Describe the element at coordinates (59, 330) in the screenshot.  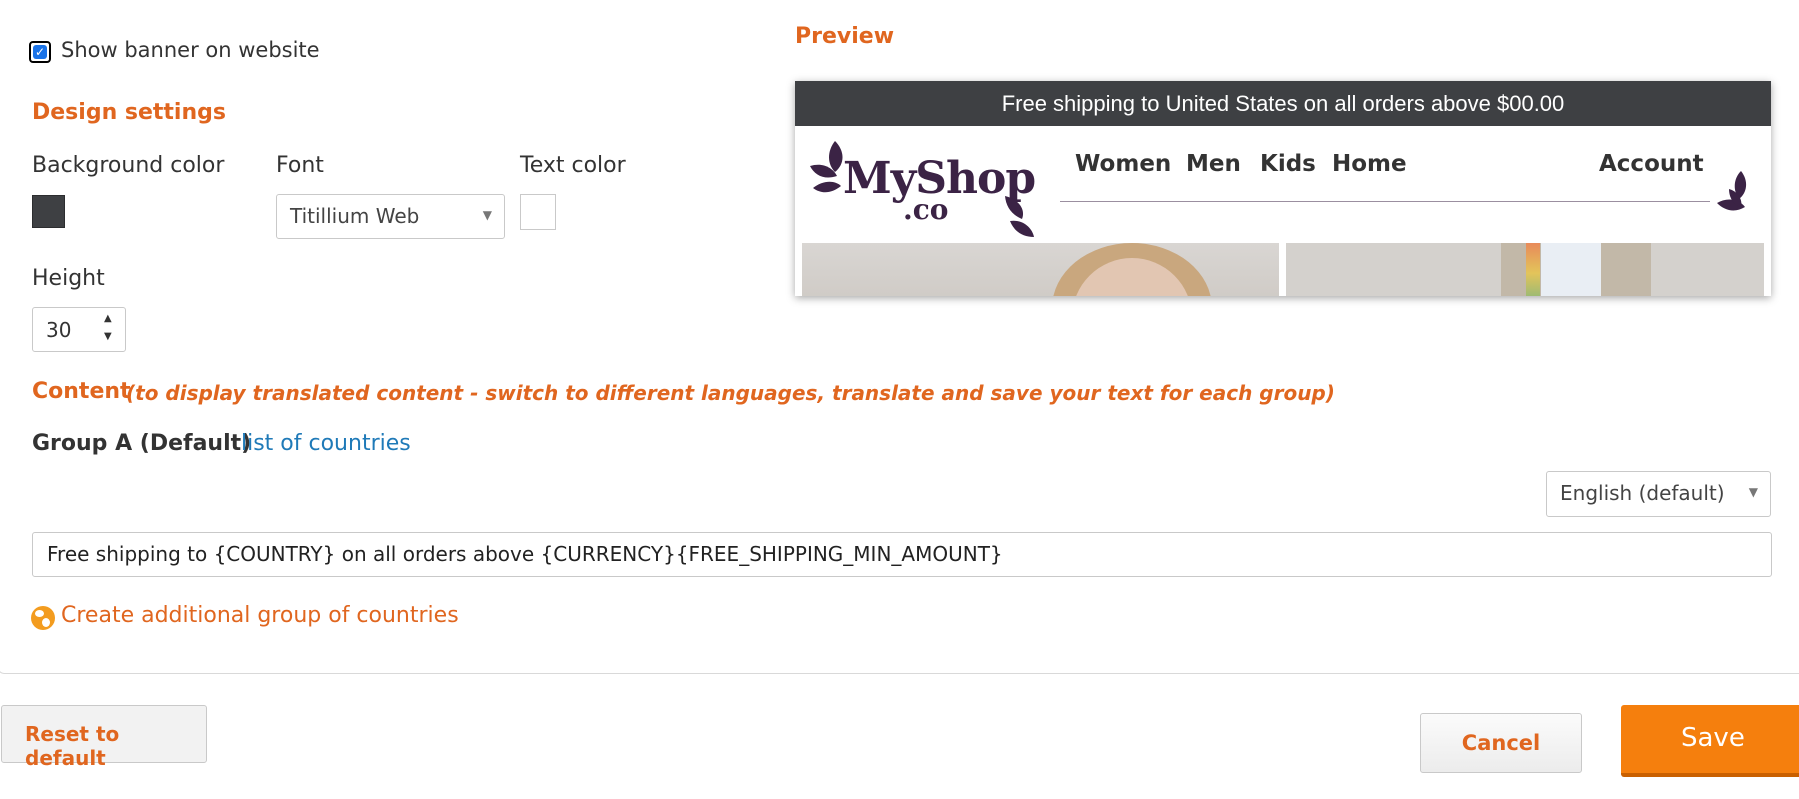
I see `height-value: 30` at that location.